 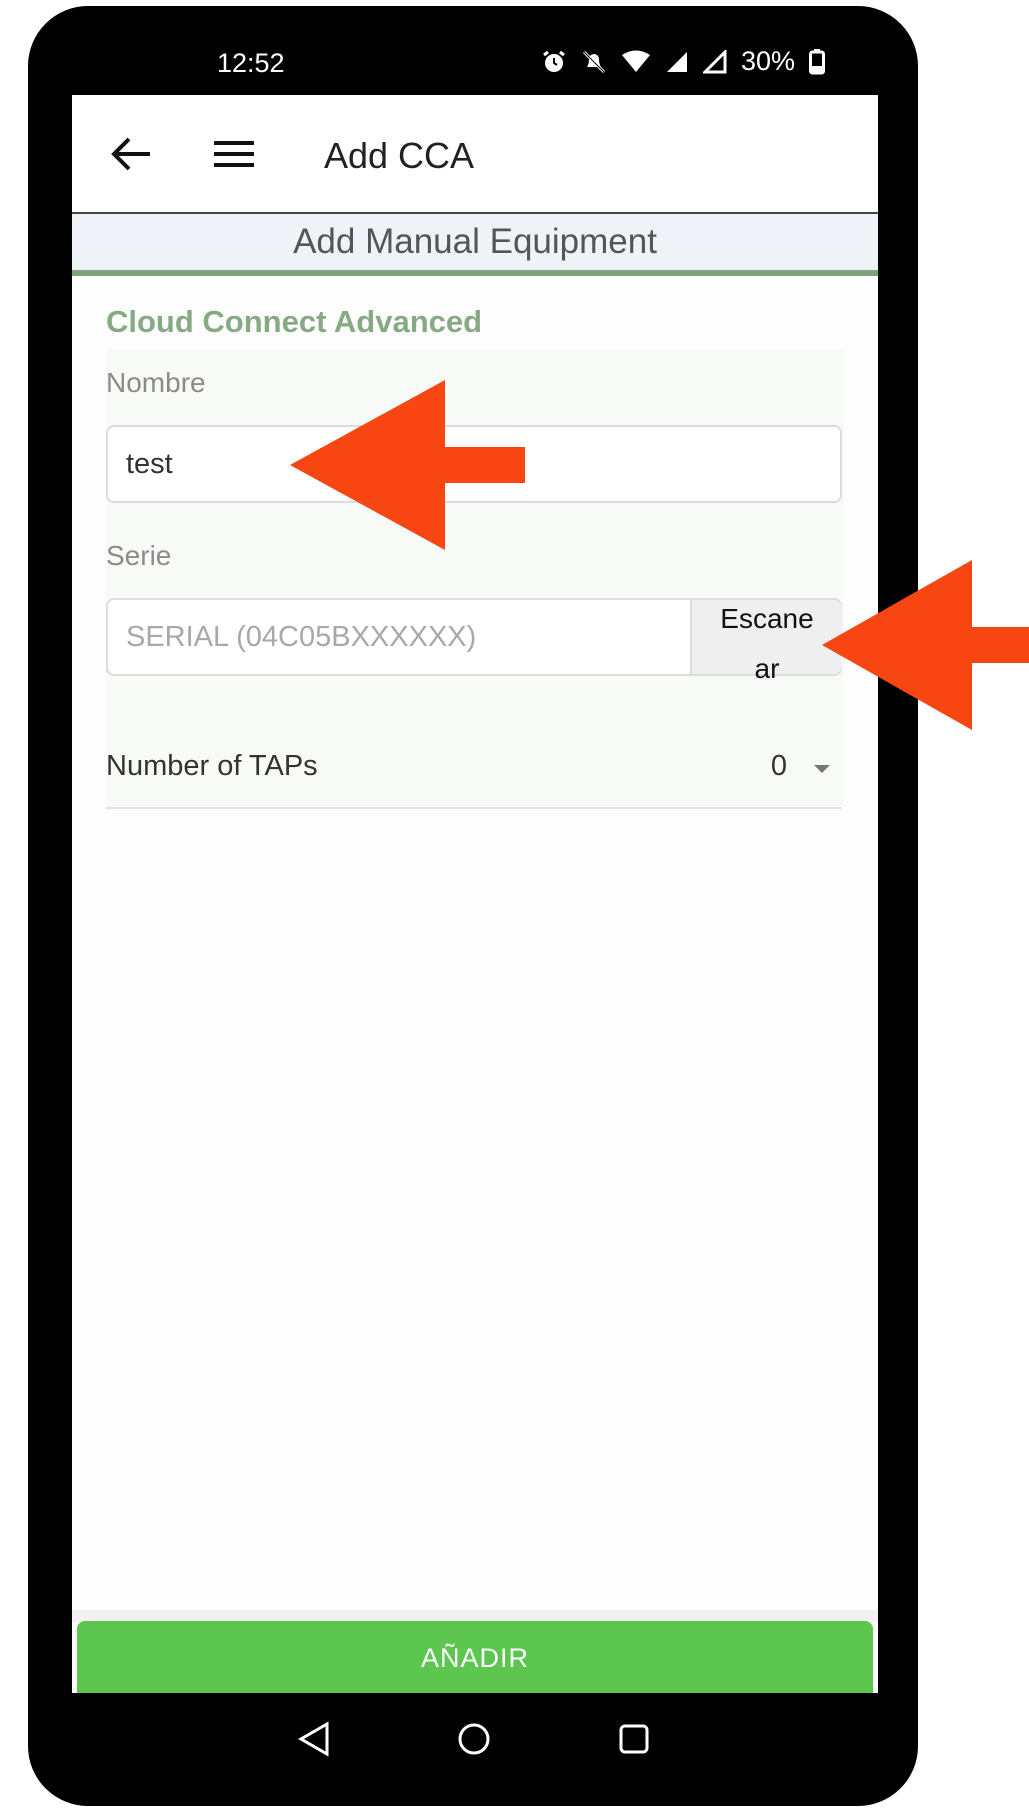 What do you see at coordinates (212, 766) in the screenshot?
I see `taps-label: Number of TAPs` at bounding box center [212, 766].